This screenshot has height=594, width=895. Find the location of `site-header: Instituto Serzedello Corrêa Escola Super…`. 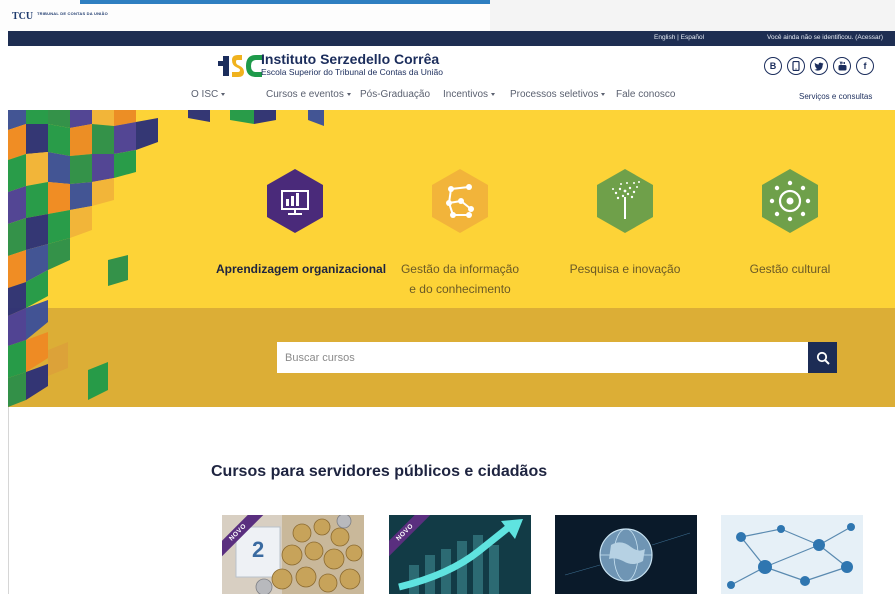

site-header: Instituto Serzedello Corrêa Escola Super… is located at coordinates (451, 78).